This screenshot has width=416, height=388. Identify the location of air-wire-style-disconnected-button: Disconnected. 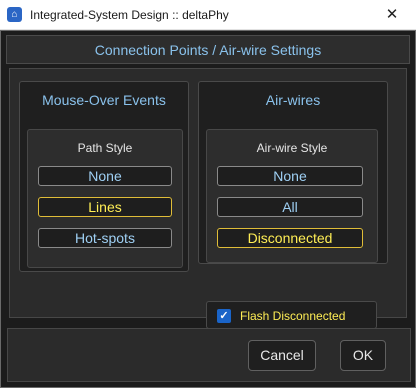
(290, 238).